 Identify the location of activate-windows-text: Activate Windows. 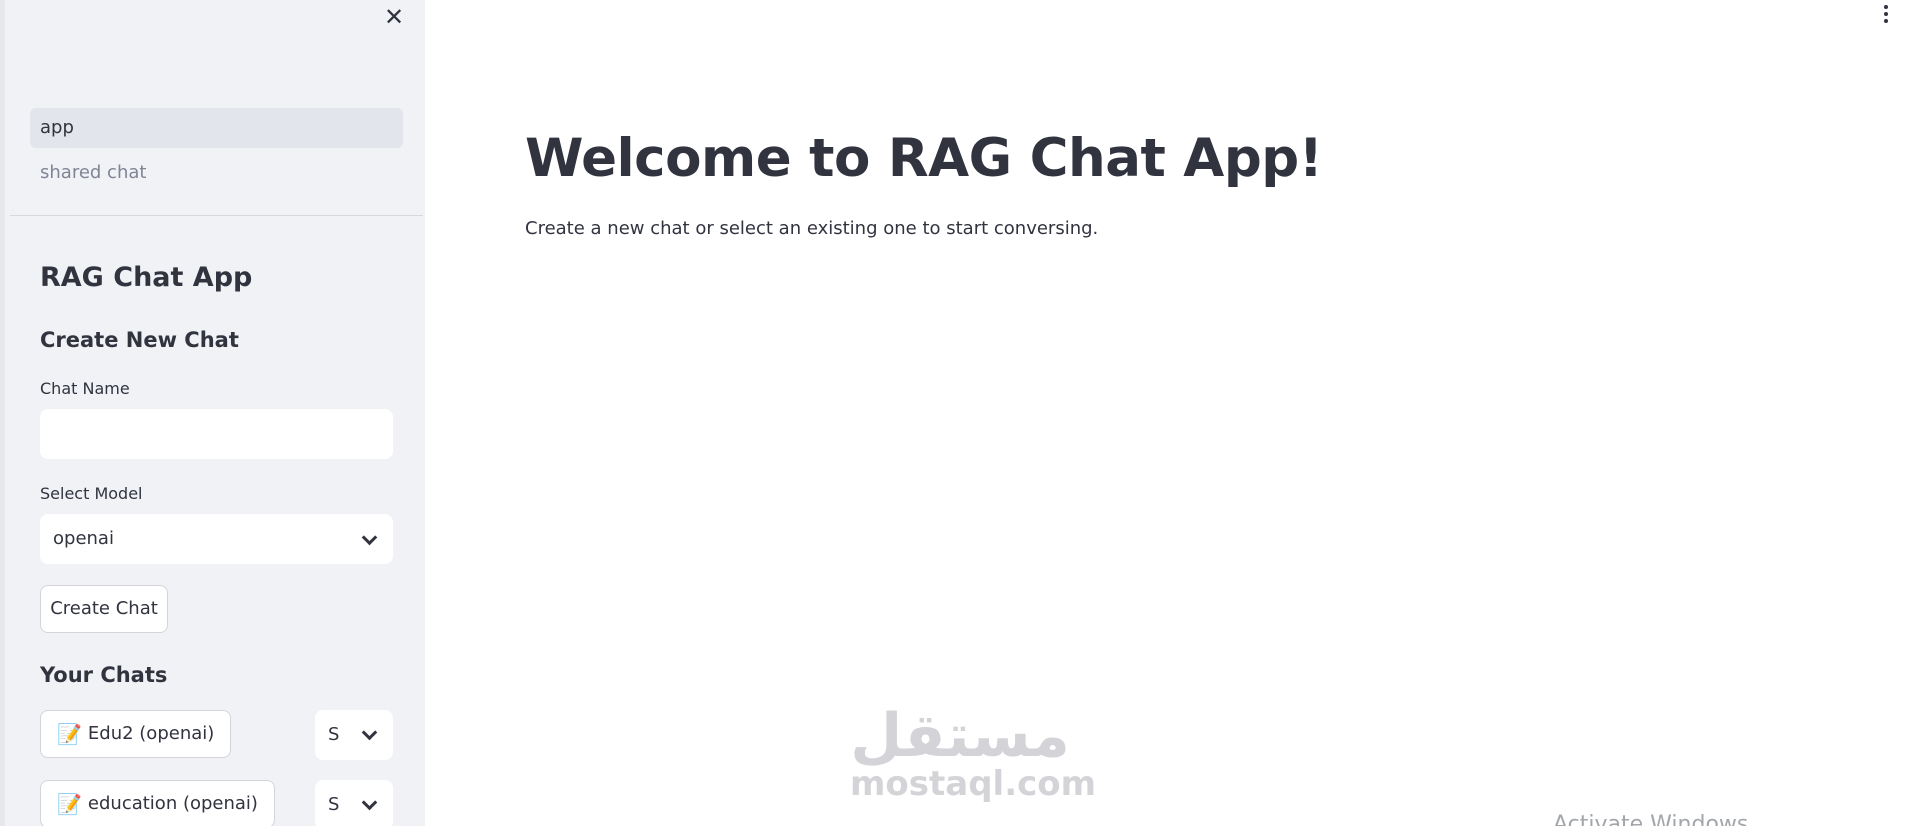
(1651, 819).